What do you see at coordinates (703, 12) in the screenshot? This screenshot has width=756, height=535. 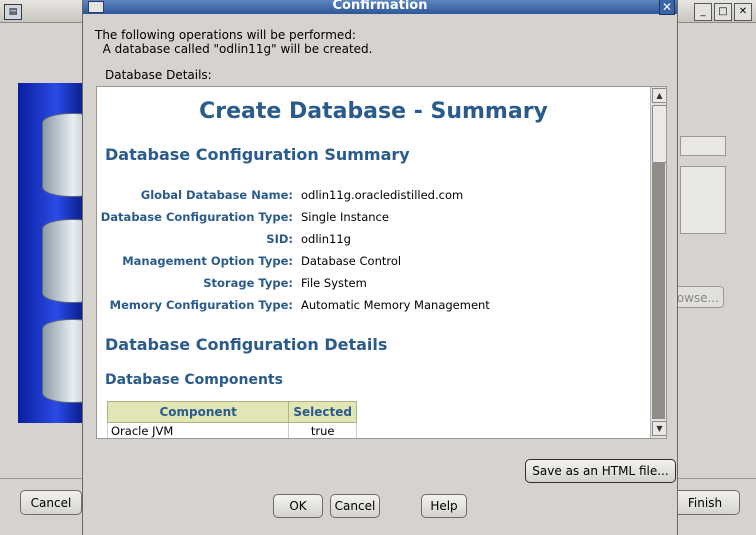 I see `minimize-icon: _` at bounding box center [703, 12].